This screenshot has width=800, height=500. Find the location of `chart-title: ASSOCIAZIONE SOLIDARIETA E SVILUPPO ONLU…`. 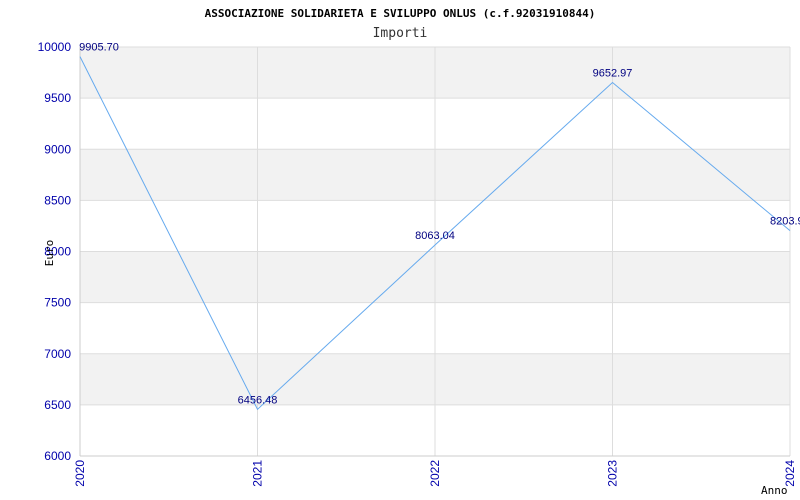

chart-title: ASSOCIAZIONE SOLIDARIETA E SVILUPPO ONLU… is located at coordinates (400, 13).